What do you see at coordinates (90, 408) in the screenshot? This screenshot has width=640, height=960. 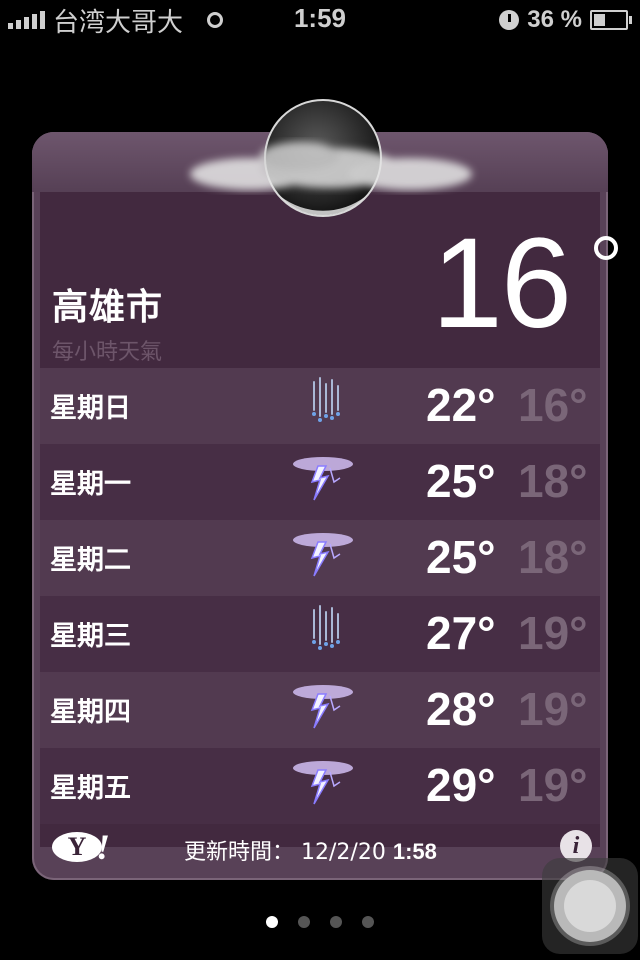 I see `forecast-day: 星期日` at bounding box center [90, 408].